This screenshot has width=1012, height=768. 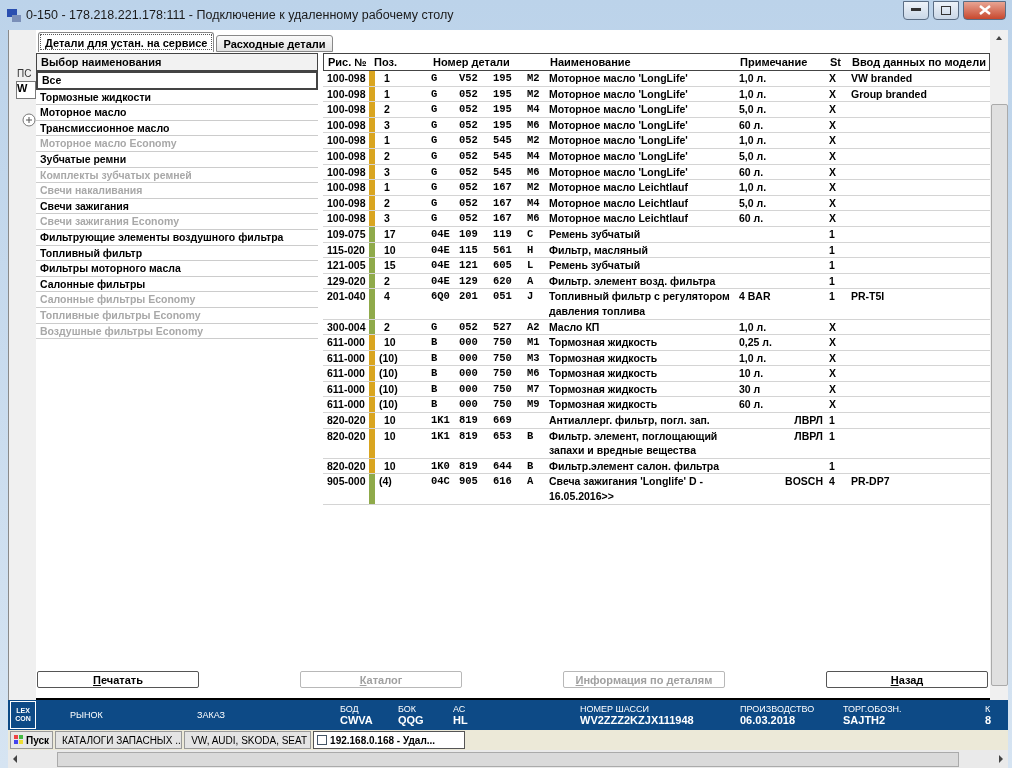 I want to click on scroll-left-arrow-icon, so click(x=15, y=759).